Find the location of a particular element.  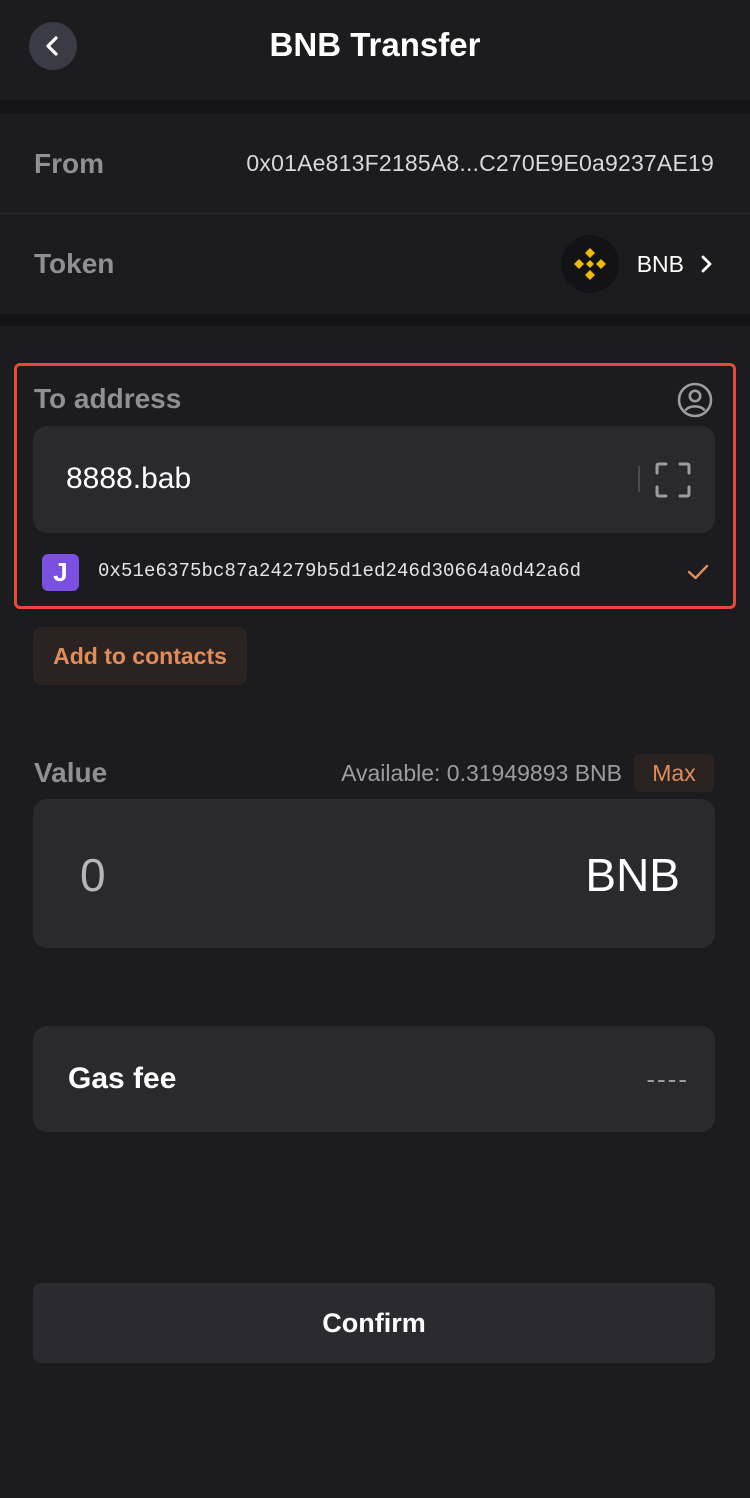

check-icon is located at coordinates (698, 572).